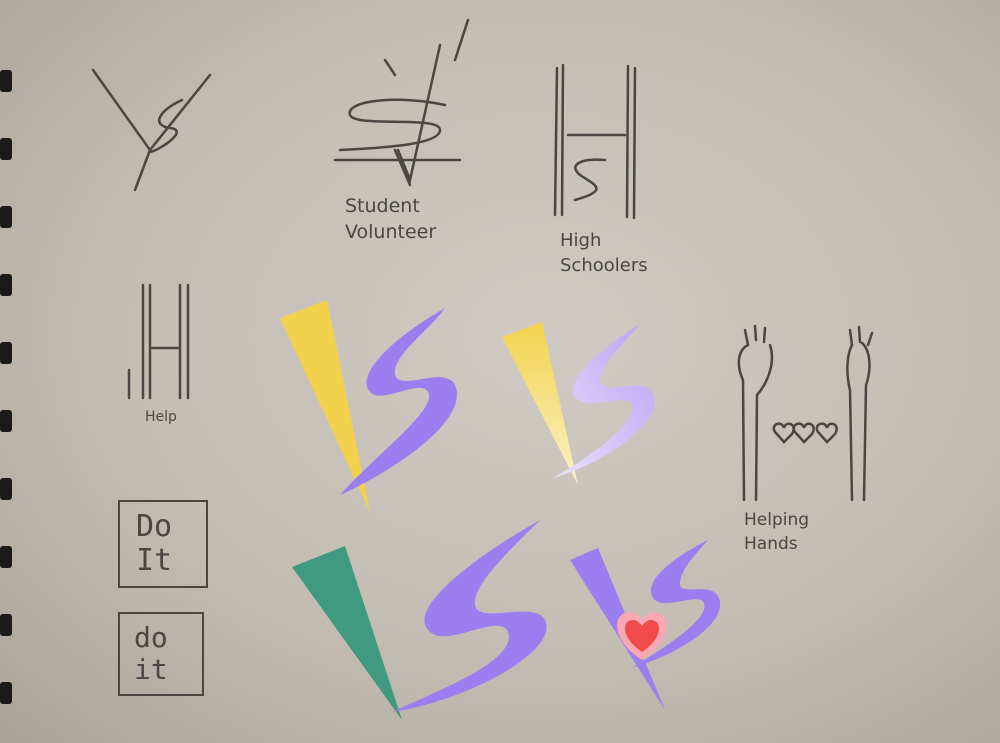 This screenshot has height=743, width=1000. I want to click on vs-logo-heart, so click(645, 625).